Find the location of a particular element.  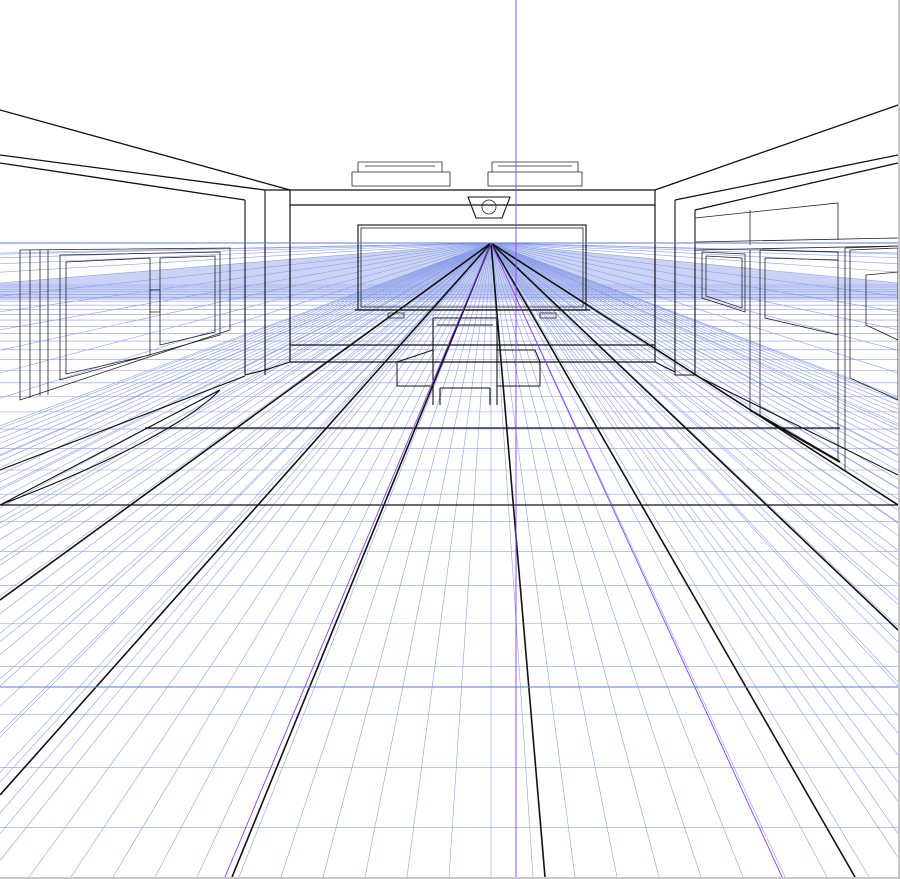

right-floor-edge is located at coordinates (796, 425).